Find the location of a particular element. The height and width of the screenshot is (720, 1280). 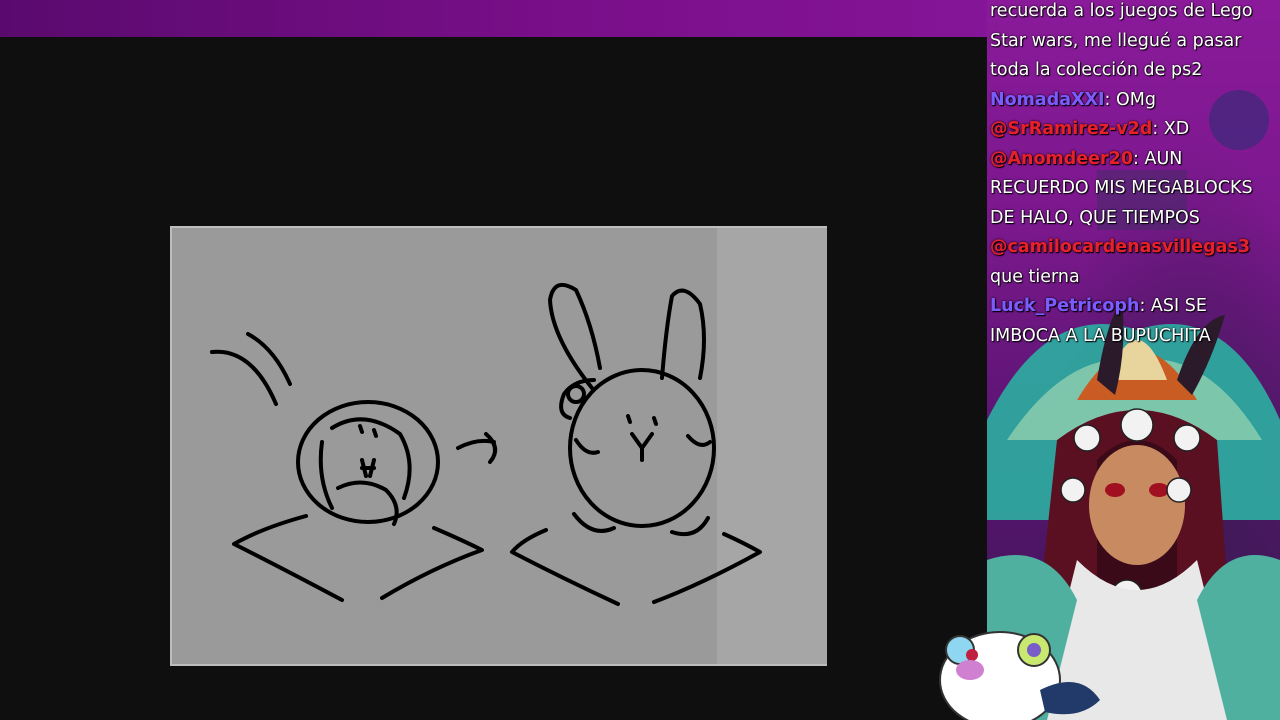

chat-username: @Anomdeer20 is located at coordinates (1061, 159).